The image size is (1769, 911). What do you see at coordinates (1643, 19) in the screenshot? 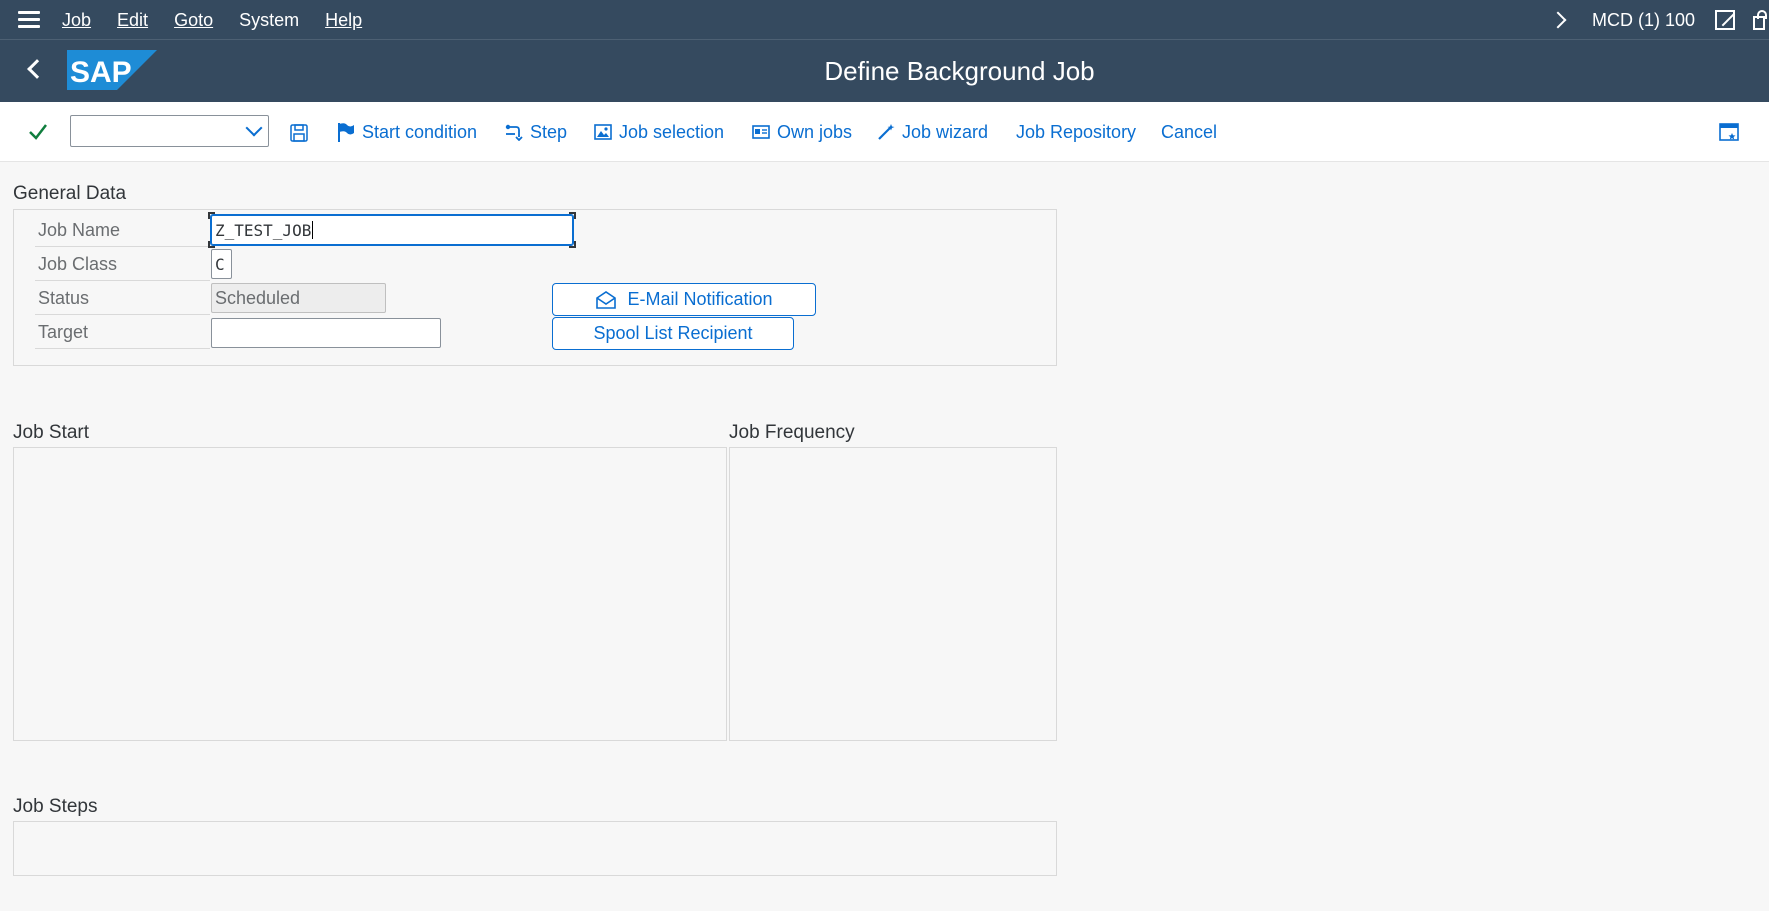
I see `system-info: MCD (1) 100` at bounding box center [1643, 19].